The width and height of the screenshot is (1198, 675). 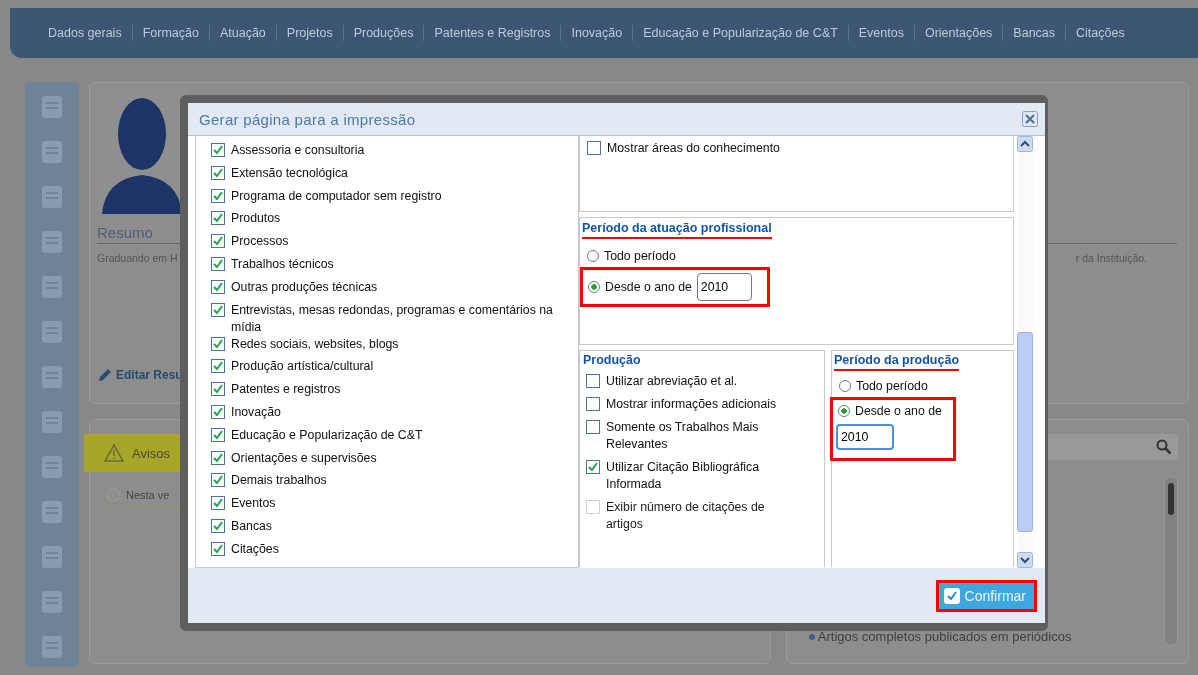 I want to click on checkbox-label: Demais trabalhos, so click(x=279, y=481).